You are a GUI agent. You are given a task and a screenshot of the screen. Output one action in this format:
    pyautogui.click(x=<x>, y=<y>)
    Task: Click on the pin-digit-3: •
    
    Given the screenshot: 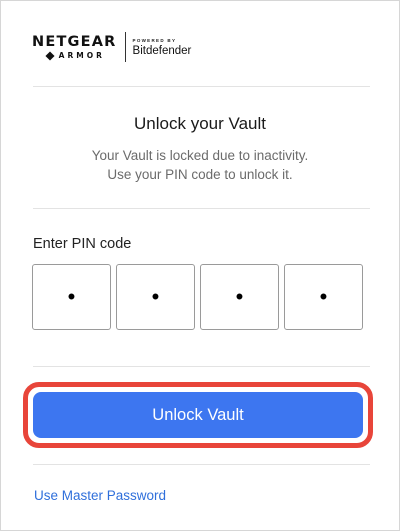 What is the action you would take?
    pyautogui.click(x=239, y=297)
    